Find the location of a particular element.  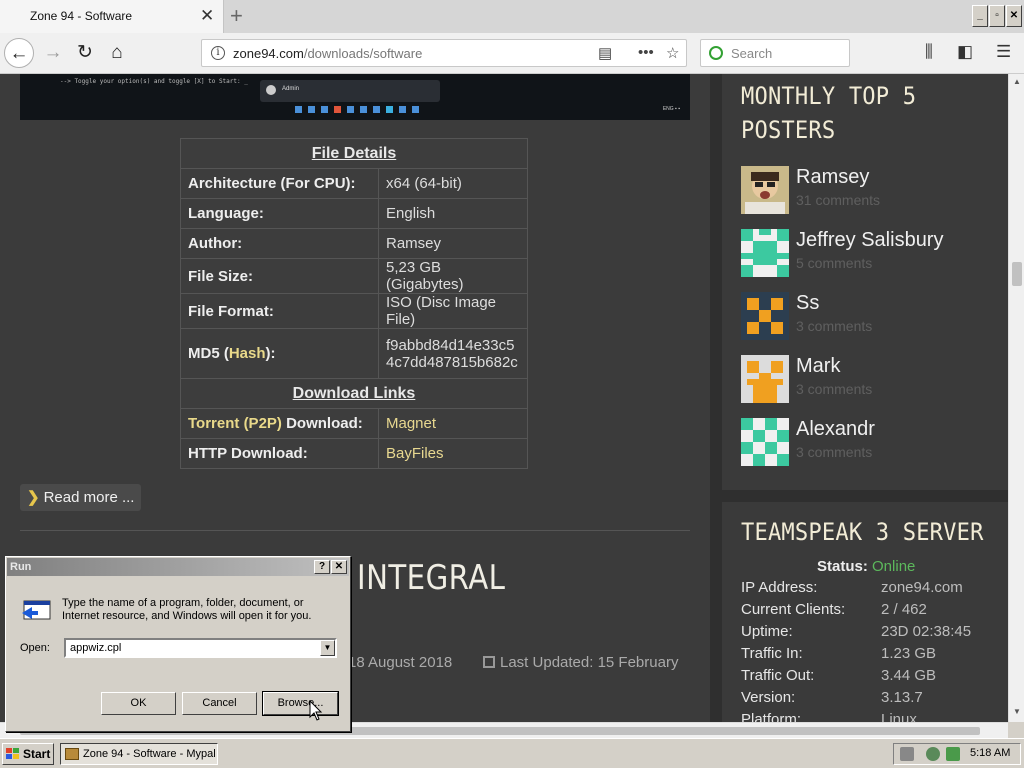

home-button: ⌂ is located at coordinates (117, 53).